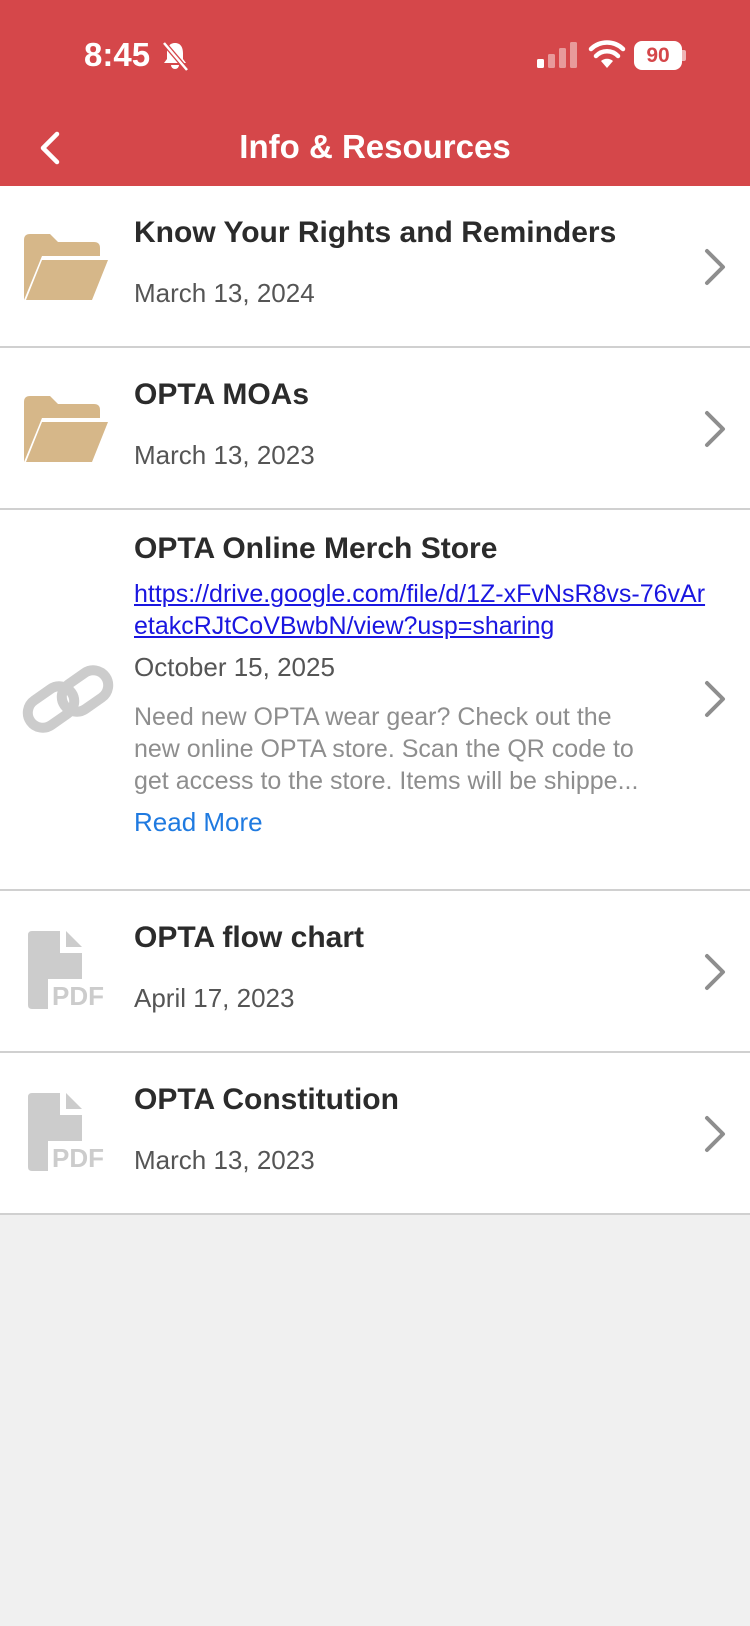 This screenshot has height=1626, width=750. Describe the element at coordinates (422, 822) in the screenshot. I see `read-more-link: Read More` at that location.